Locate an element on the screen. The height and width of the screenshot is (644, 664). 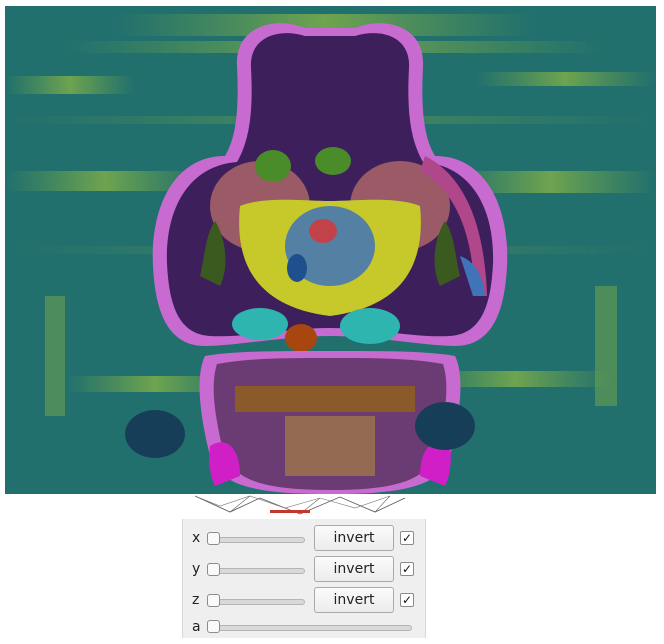
alpha-slider is located at coordinates (309, 626).